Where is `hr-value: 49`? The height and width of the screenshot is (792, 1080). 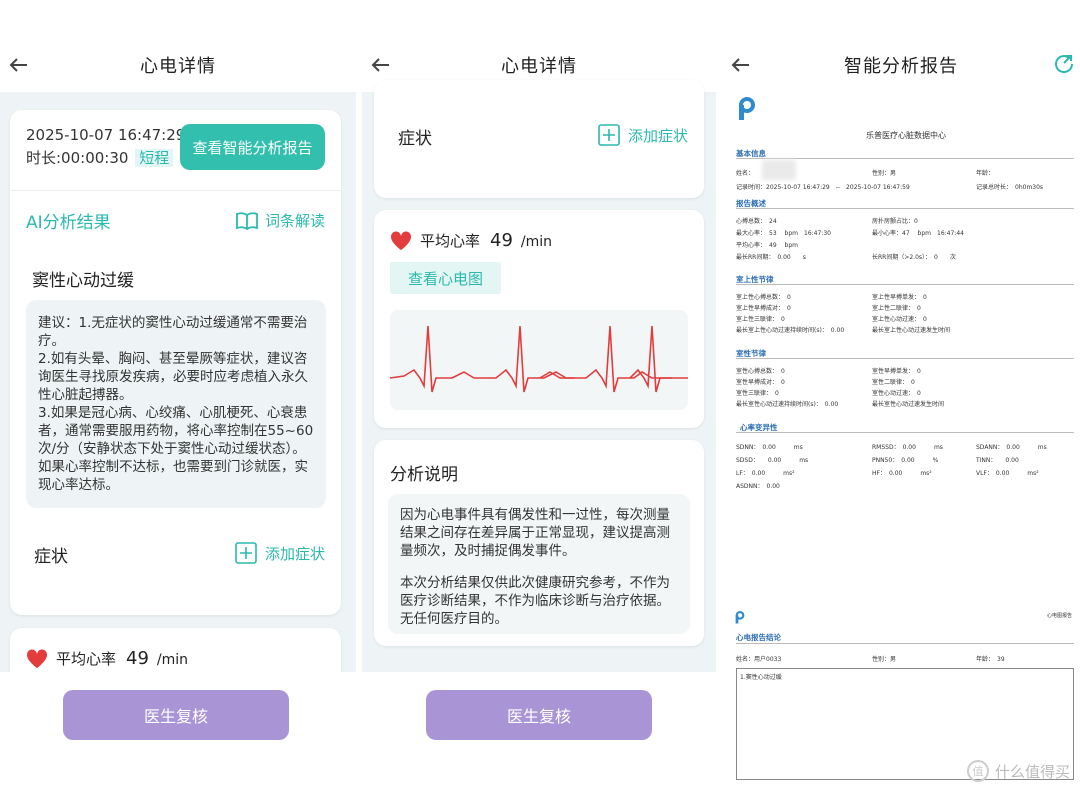
hr-value: 49 is located at coordinates (137, 658).